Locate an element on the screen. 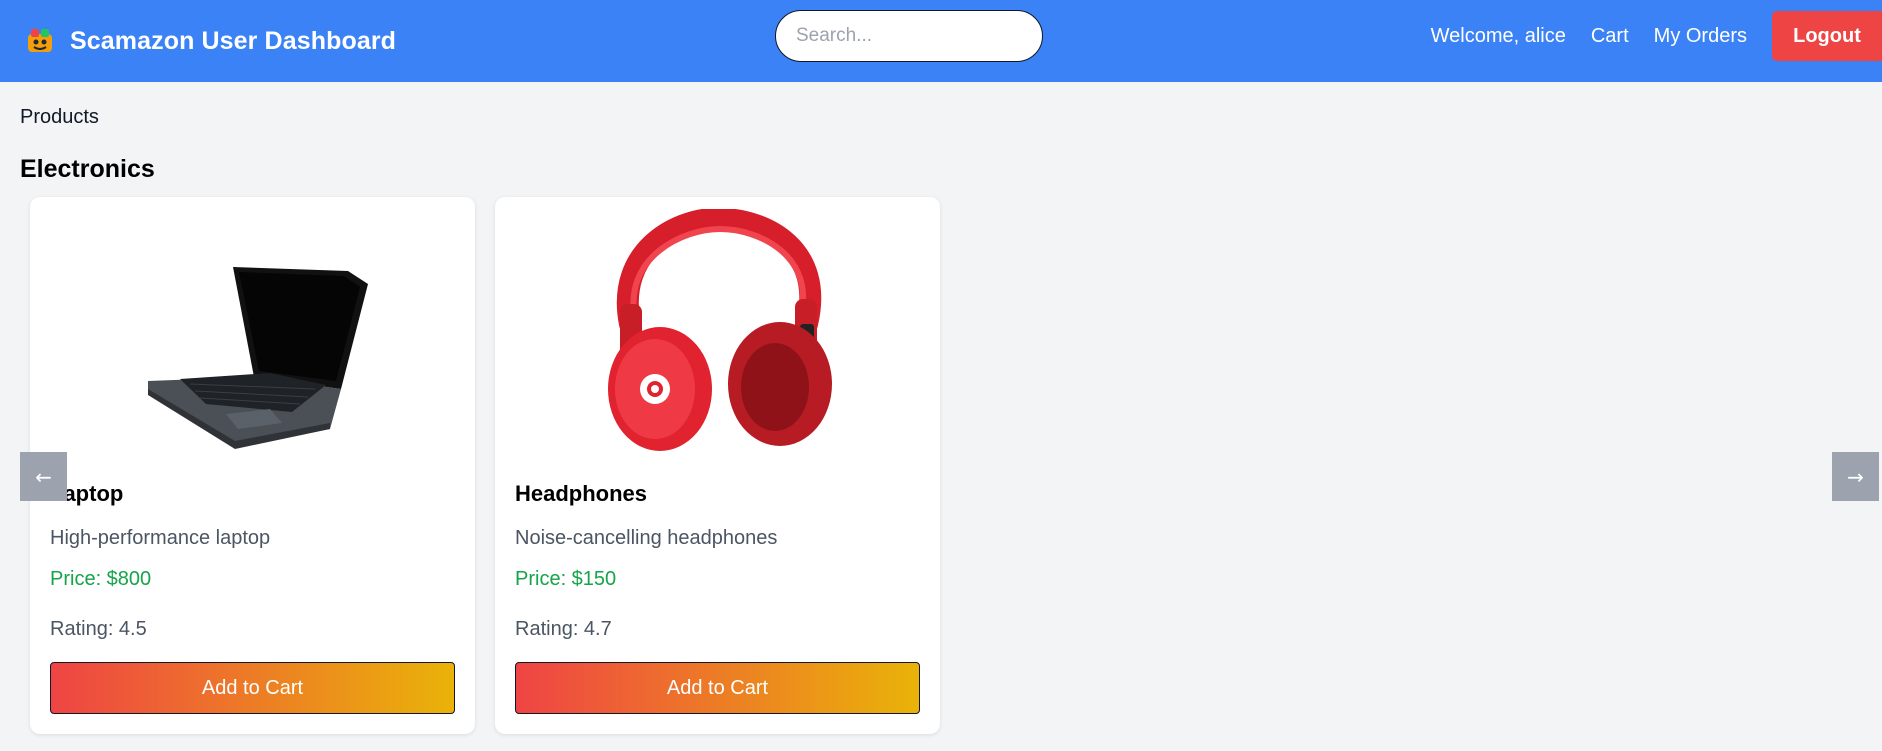 The height and width of the screenshot is (751, 1882). logout-button: Logout is located at coordinates (1827, 36).